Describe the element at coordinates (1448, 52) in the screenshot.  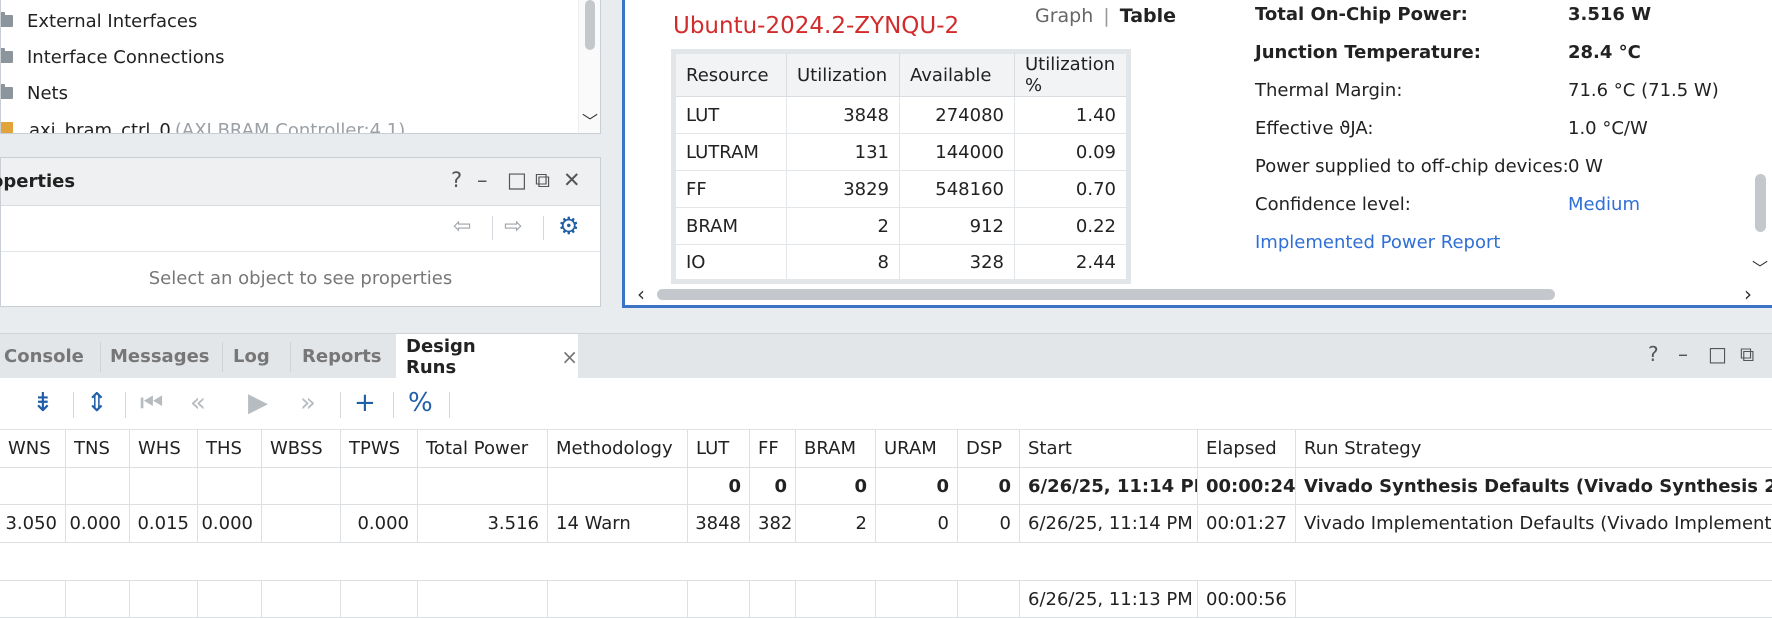
I see `junction-temperature: Junction Temperature: 28.4 °C` at that location.